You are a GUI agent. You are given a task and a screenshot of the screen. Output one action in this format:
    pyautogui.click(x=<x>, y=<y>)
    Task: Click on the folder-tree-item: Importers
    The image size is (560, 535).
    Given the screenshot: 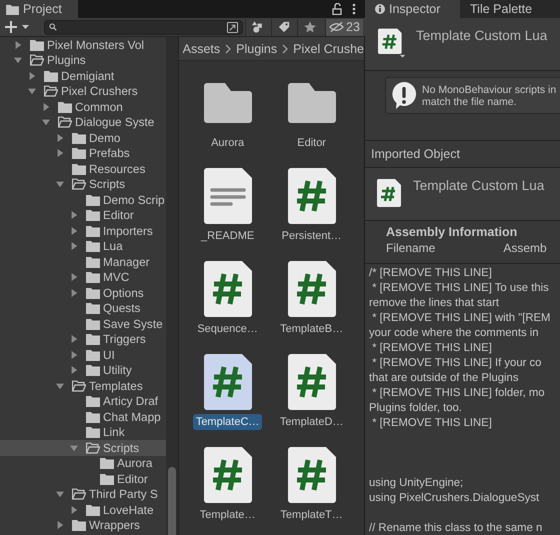 What is the action you would take?
    pyautogui.click(x=83, y=230)
    